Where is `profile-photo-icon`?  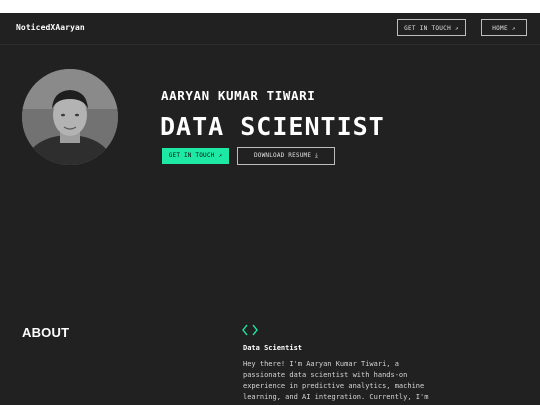
profile-photo-icon is located at coordinates (70, 117).